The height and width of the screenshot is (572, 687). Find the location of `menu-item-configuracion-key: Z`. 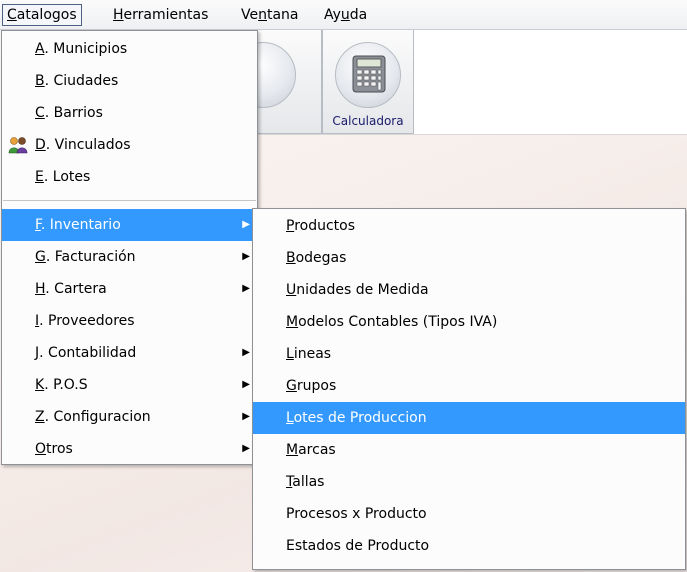

menu-item-configuracion-key: Z is located at coordinates (40, 417).